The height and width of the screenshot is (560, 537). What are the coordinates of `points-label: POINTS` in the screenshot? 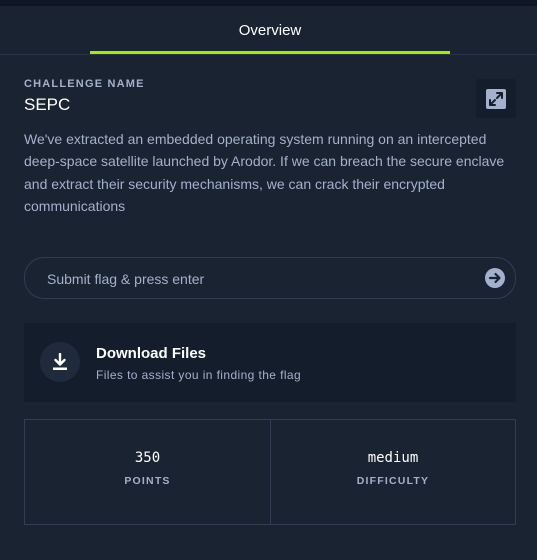 It's located at (147, 481).